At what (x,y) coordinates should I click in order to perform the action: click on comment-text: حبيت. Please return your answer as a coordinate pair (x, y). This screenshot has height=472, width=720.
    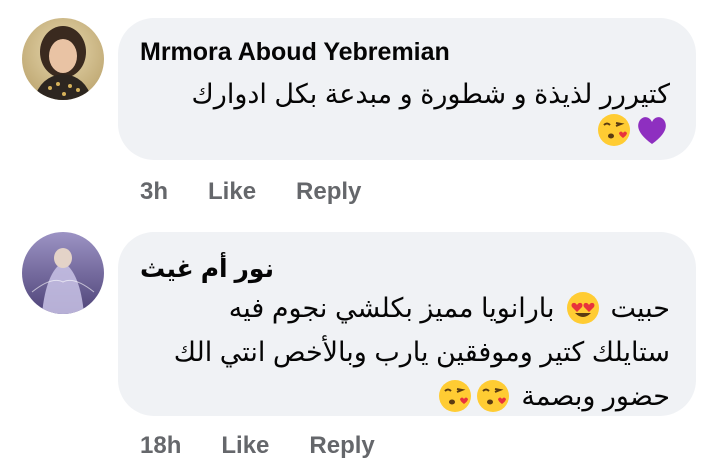
    Looking at the image, I should click on (640, 308).